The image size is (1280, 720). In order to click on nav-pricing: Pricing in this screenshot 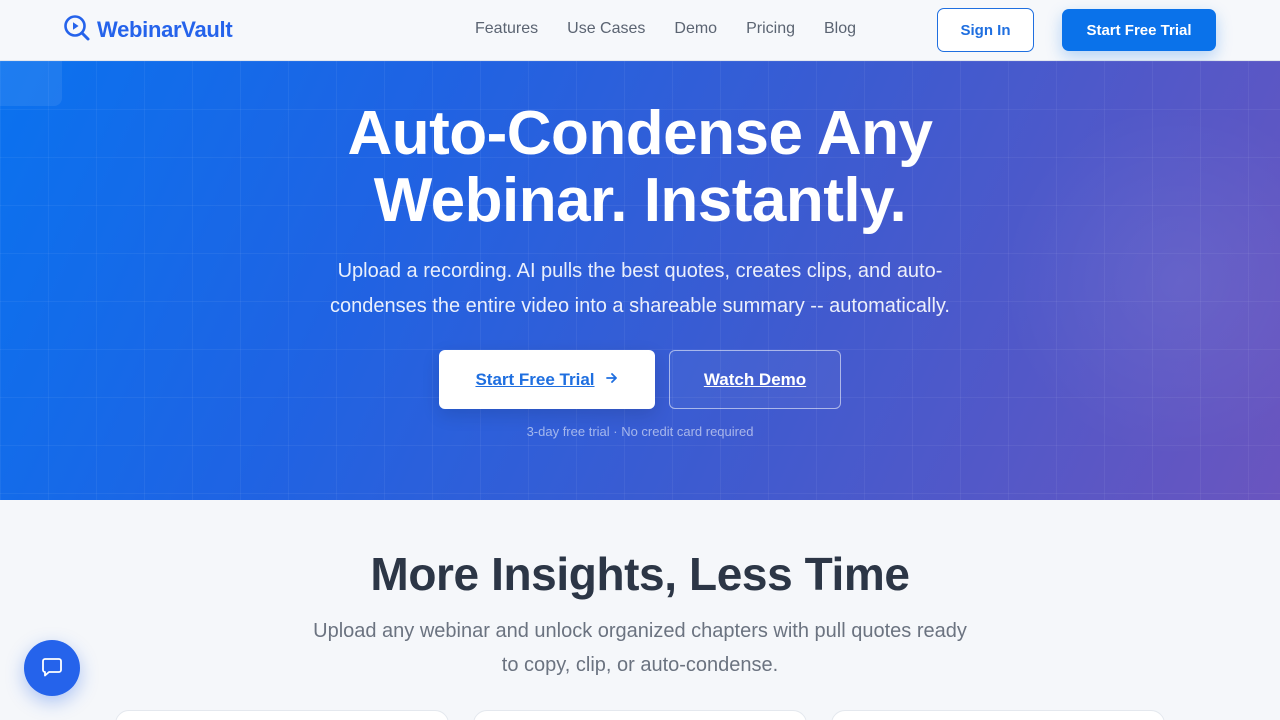, I will do `click(770, 29)`.